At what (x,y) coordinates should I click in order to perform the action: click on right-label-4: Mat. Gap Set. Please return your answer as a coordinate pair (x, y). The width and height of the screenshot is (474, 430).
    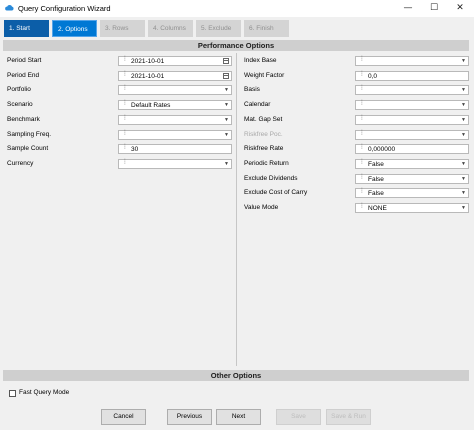
    Looking at the image, I should click on (263, 119).